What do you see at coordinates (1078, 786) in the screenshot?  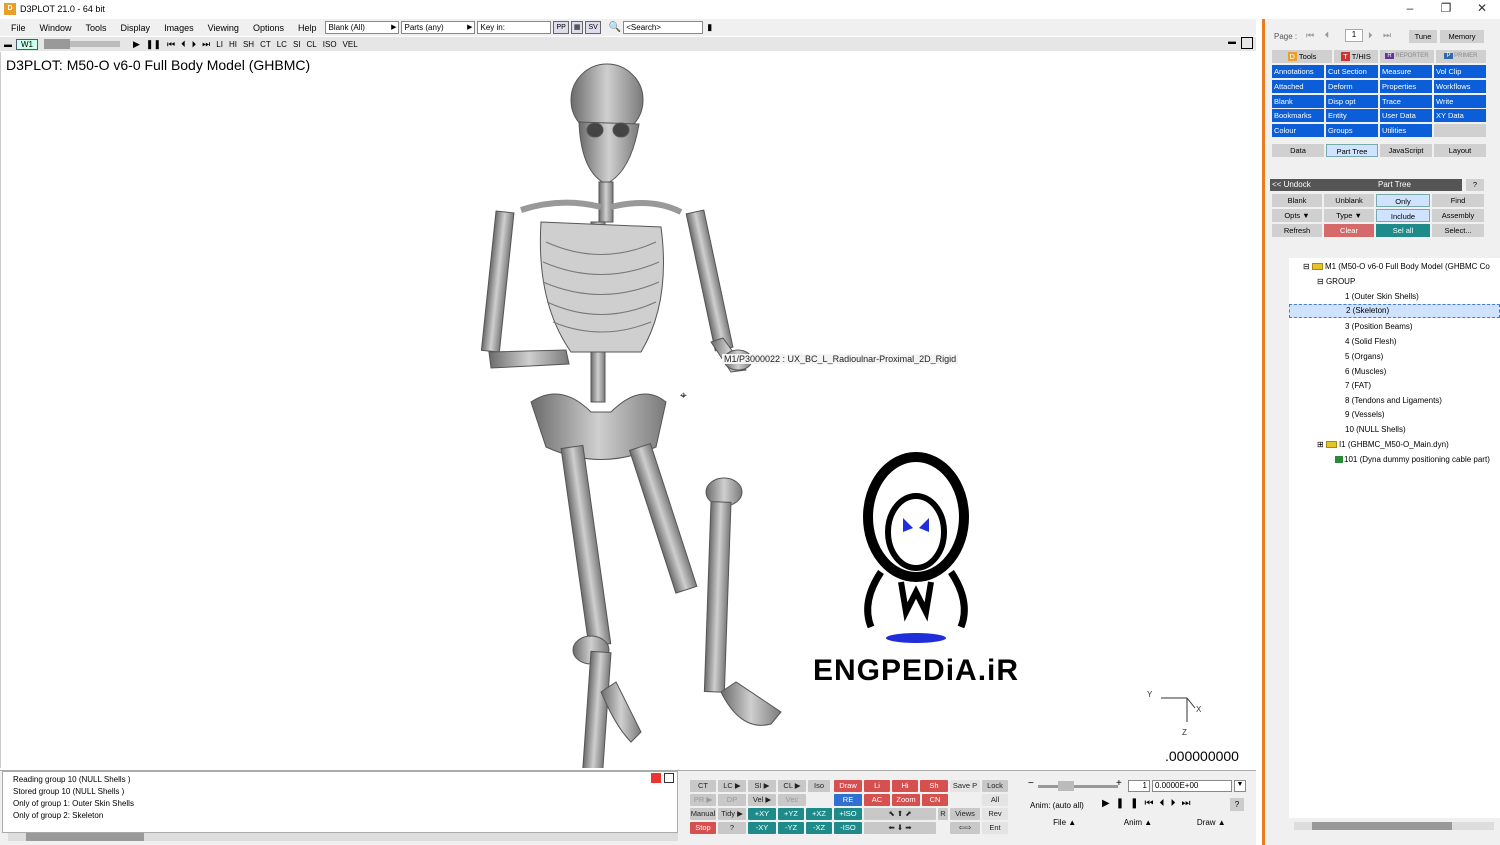 I see `slider-track` at bounding box center [1078, 786].